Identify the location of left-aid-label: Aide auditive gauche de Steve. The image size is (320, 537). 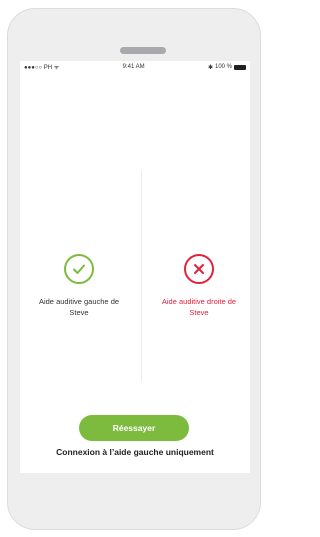
(79, 307).